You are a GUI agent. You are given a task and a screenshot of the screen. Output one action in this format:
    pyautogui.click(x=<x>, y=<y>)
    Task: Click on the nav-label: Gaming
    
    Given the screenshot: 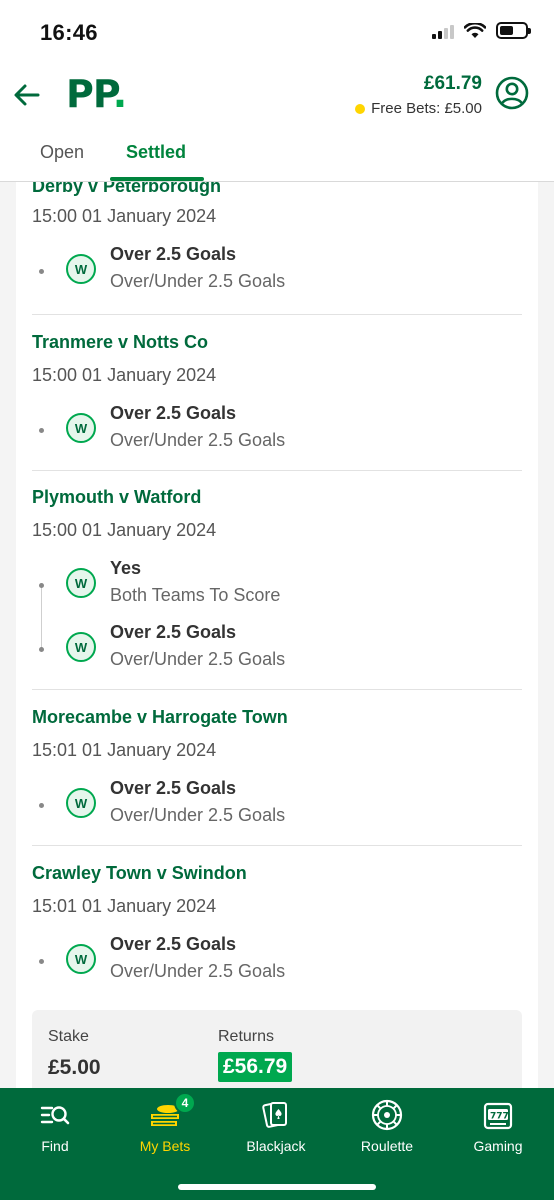 What is the action you would take?
    pyautogui.click(x=498, y=1146)
    